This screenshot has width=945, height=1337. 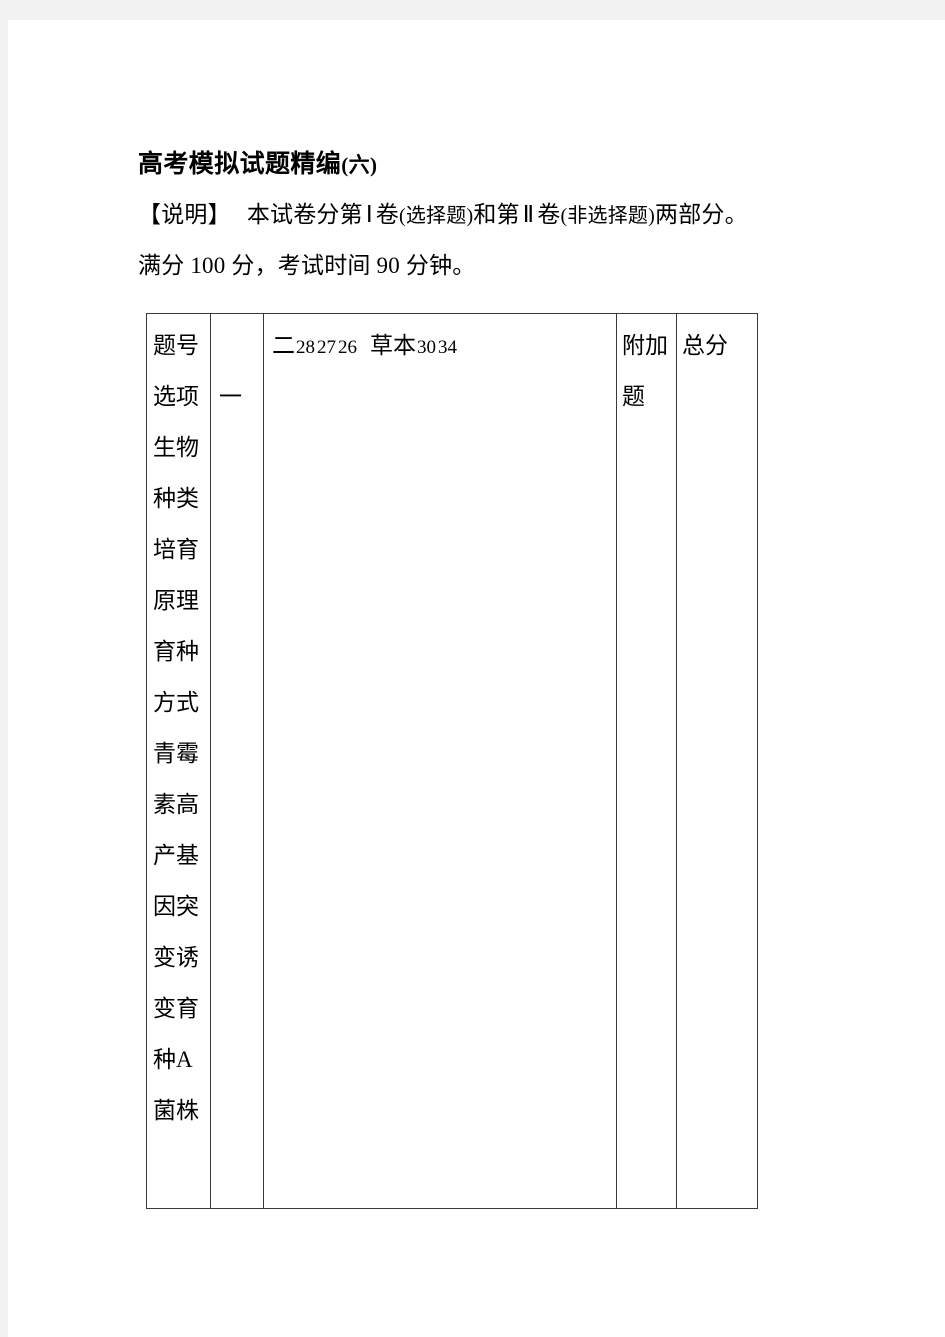 I want to click on table-cell-section-two-text: 二28 27 26 草本30 34, so click(x=440, y=343).